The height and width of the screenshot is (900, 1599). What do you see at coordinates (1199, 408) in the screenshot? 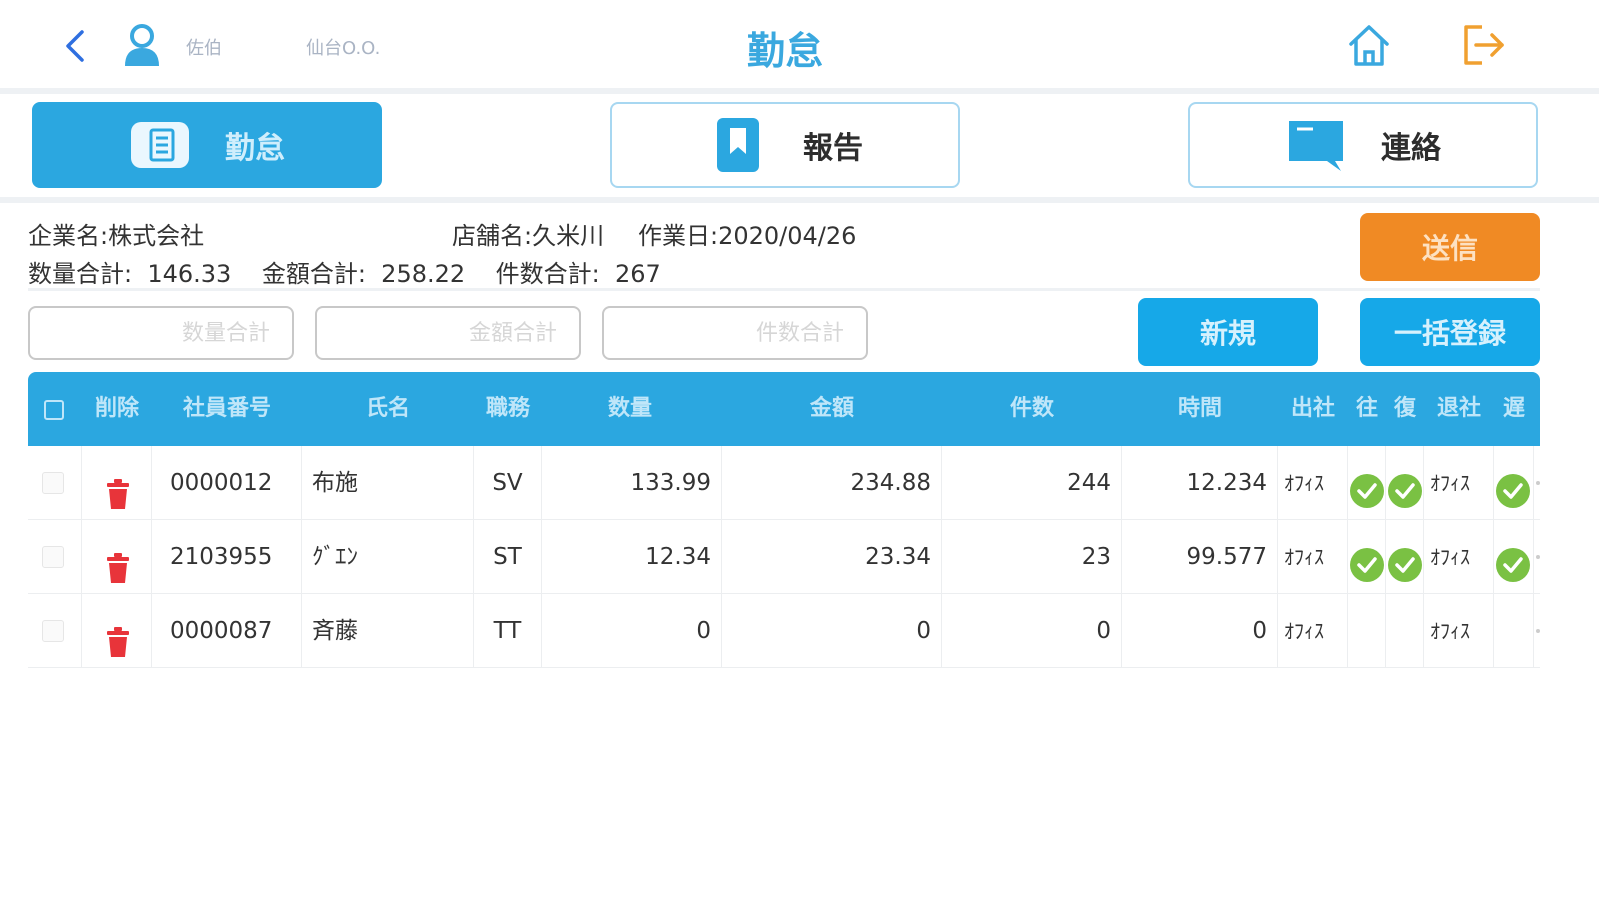
I see `header-time: 時間` at bounding box center [1199, 408].